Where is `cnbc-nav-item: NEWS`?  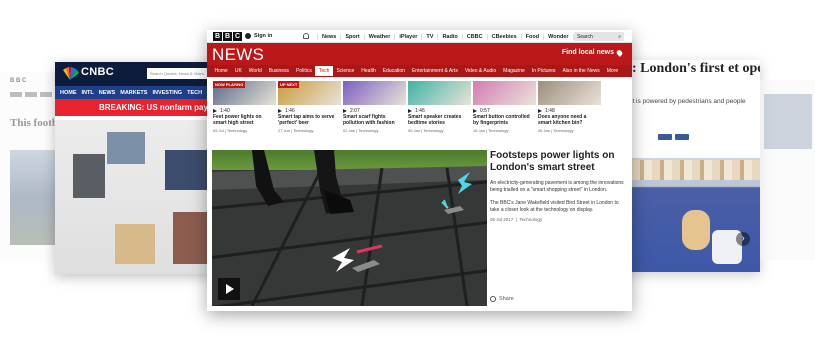 cnbc-nav-item: NEWS is located at coordinates (107, 93).